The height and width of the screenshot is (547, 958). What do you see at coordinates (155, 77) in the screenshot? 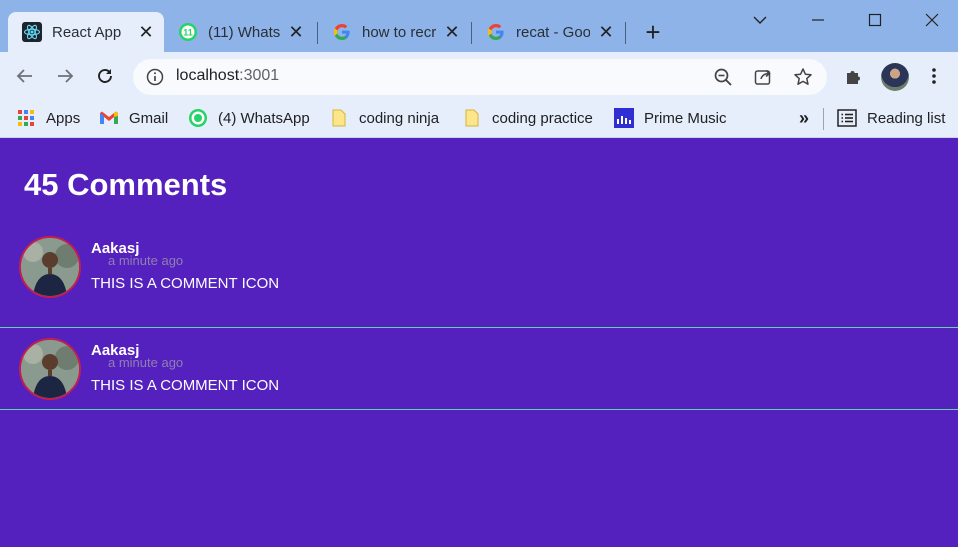
I see `site-info-icon` at bounding box center [155, 77].